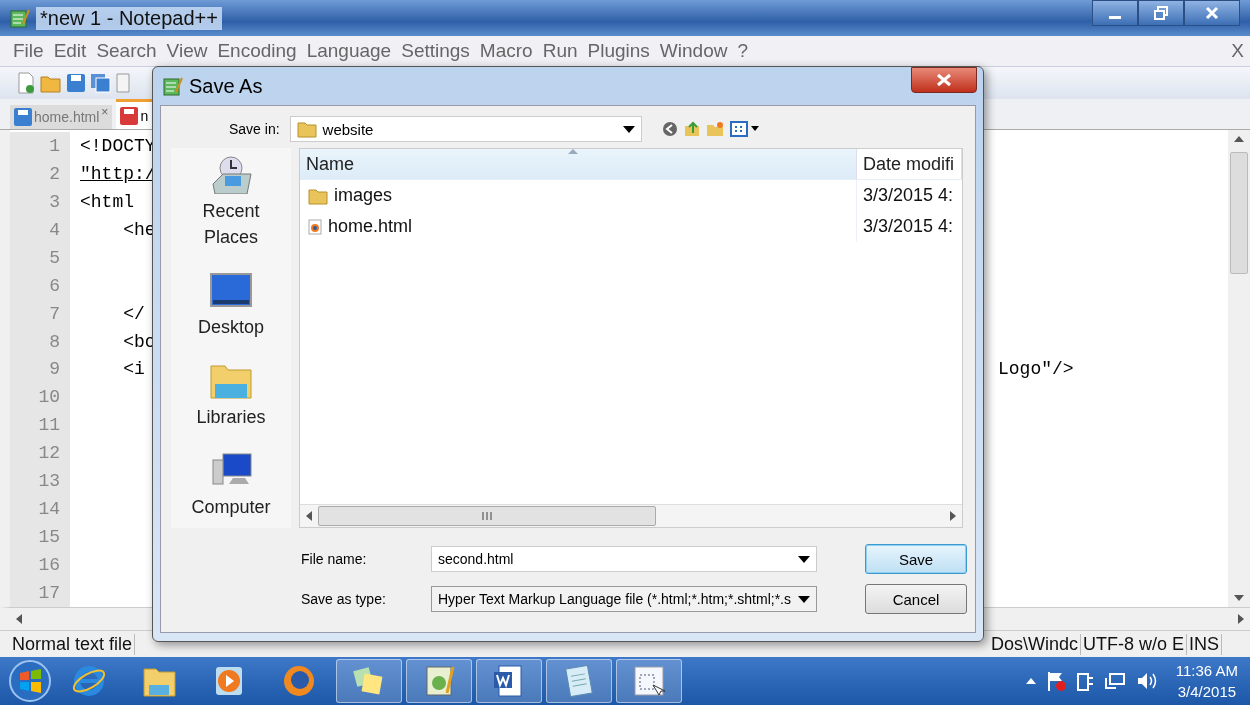  What do you see at coordinates (1239, 598) in the screenshot?
I see `scroll-down-arrow-icon` at bounding box center [1239, 598].